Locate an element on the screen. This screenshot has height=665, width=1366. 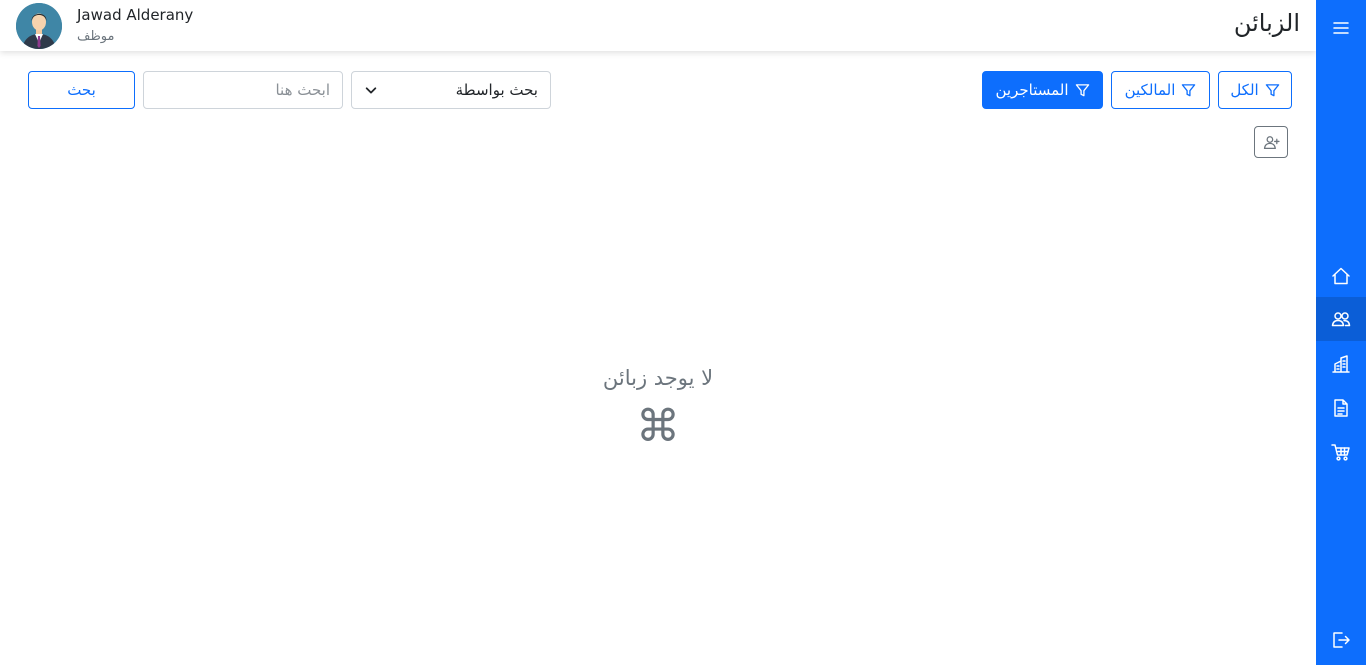
sidebar is located at coordinates (1341, 332).